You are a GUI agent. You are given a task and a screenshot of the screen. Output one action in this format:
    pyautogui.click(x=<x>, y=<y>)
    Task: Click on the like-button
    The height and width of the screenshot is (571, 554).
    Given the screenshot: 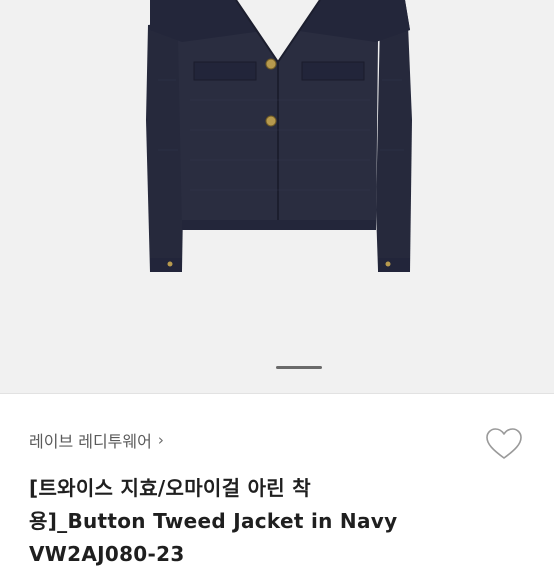 What is the action you would take?
    pyautogui.click(x=504, y=444)
    